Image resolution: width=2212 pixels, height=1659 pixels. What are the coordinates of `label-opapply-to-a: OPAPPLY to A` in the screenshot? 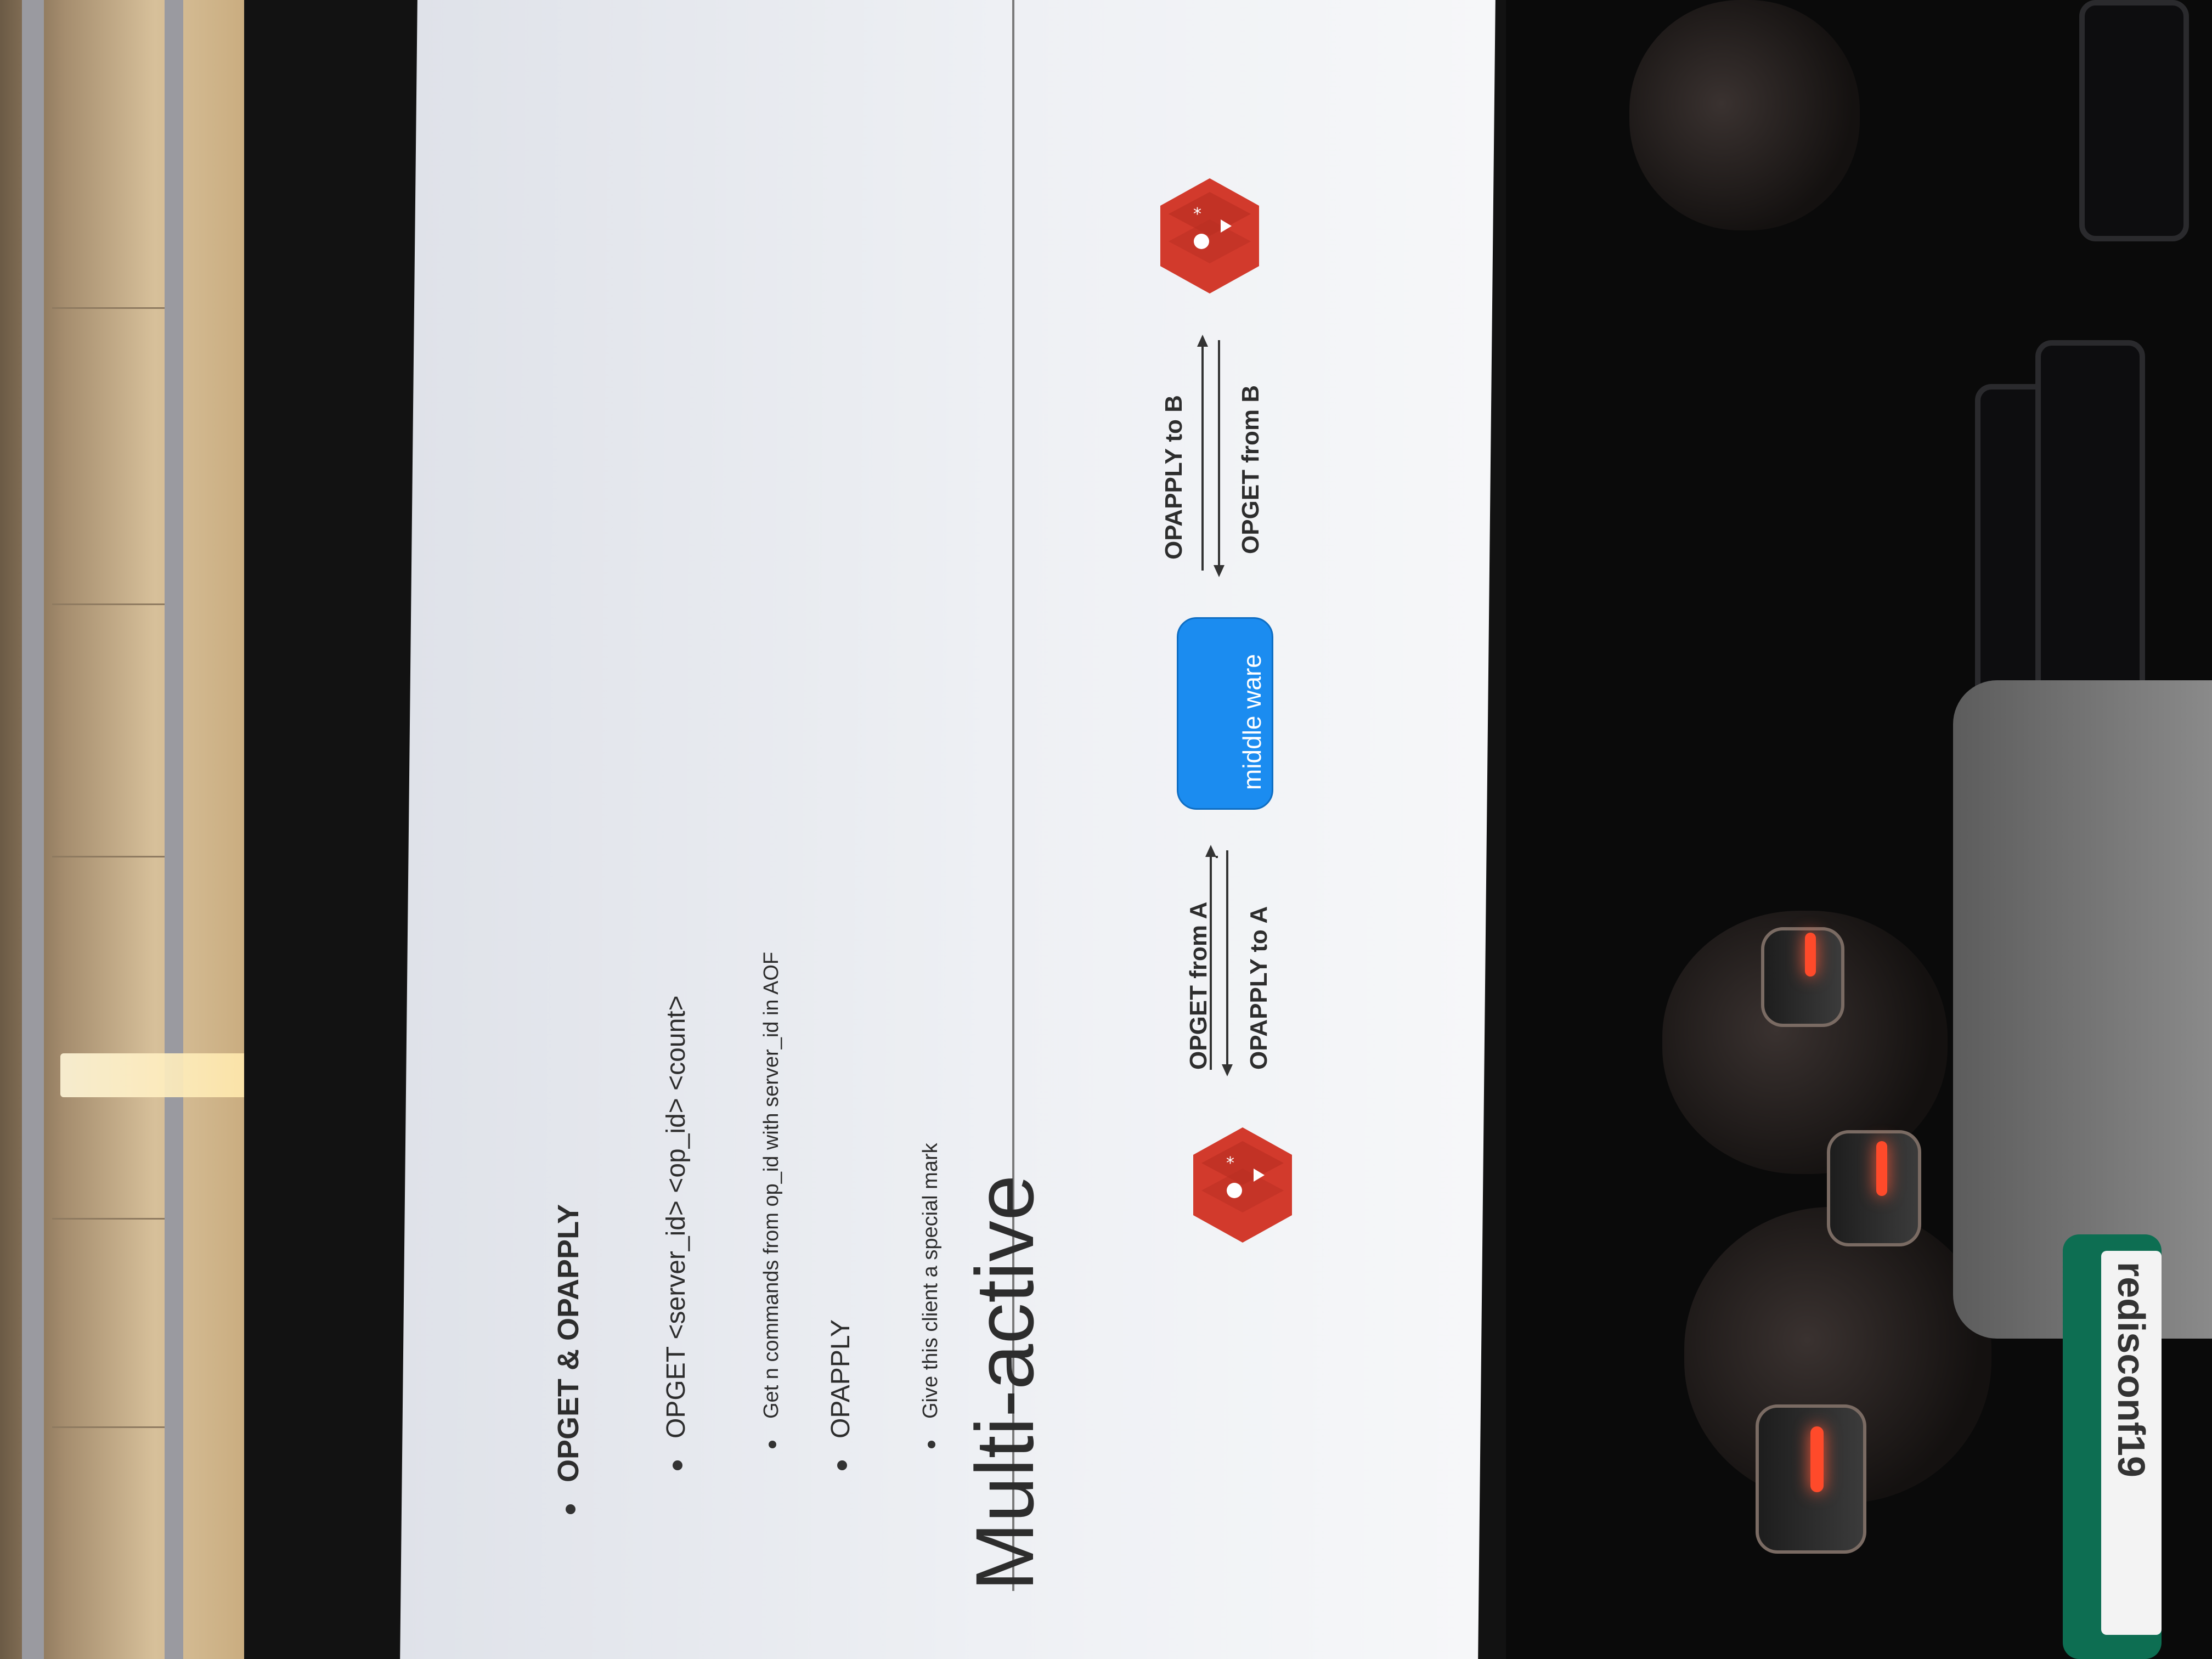 It's located at (1259, 988).